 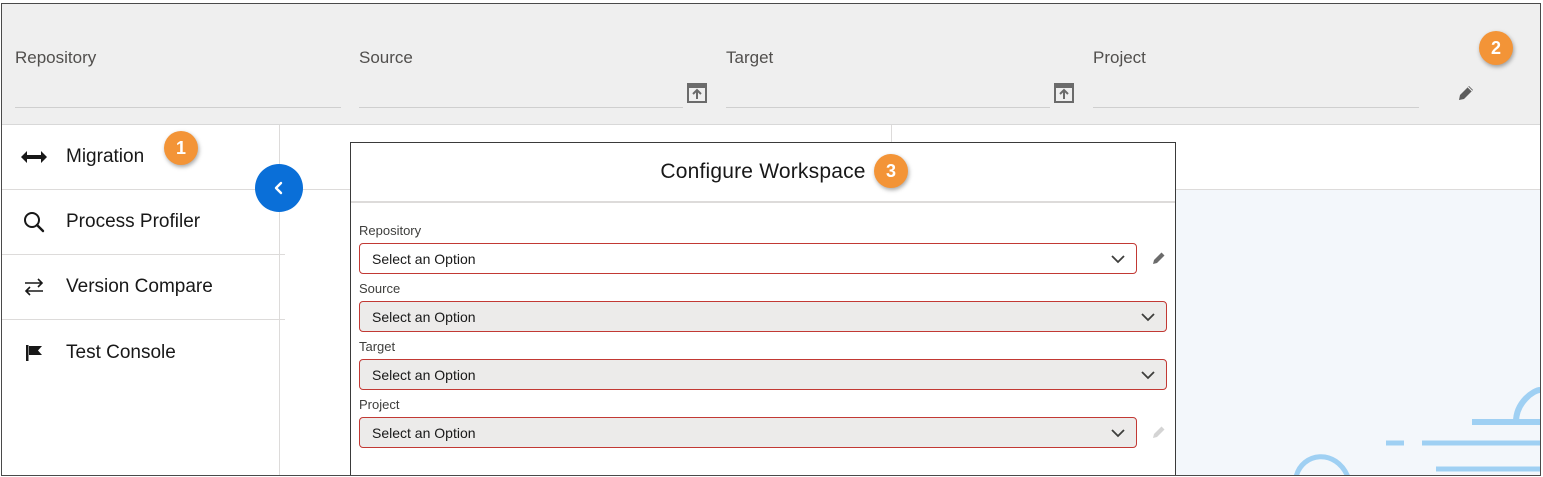 I want to click on sidebar-item-version-compare: Version Compare, so click(x=143, y=287).